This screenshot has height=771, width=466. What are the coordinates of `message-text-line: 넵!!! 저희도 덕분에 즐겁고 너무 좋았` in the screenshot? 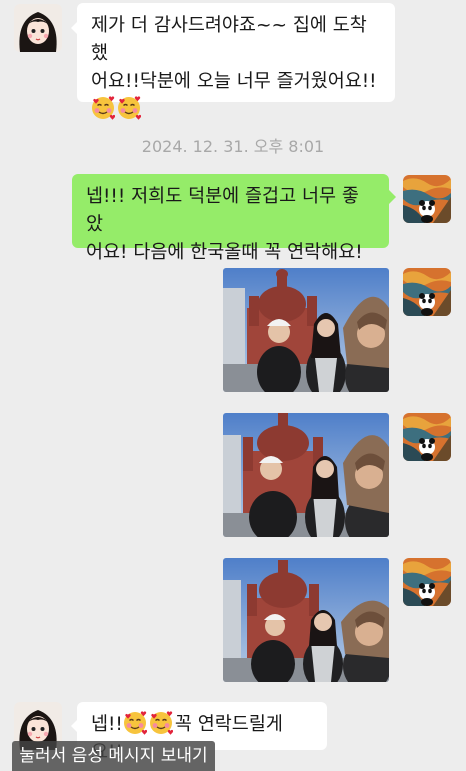 It's located at (222, 210).